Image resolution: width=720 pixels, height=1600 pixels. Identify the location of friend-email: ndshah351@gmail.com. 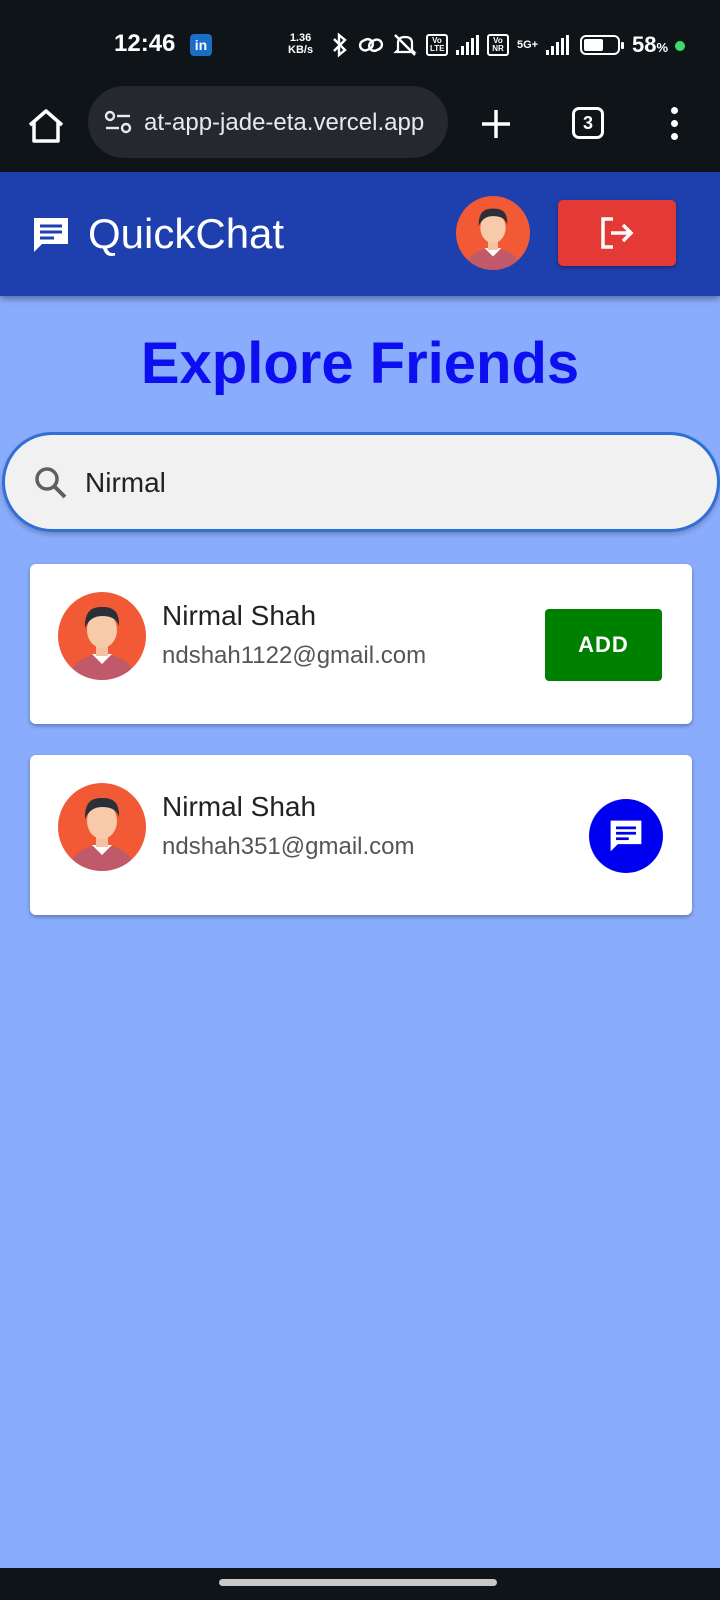
(288, 846).